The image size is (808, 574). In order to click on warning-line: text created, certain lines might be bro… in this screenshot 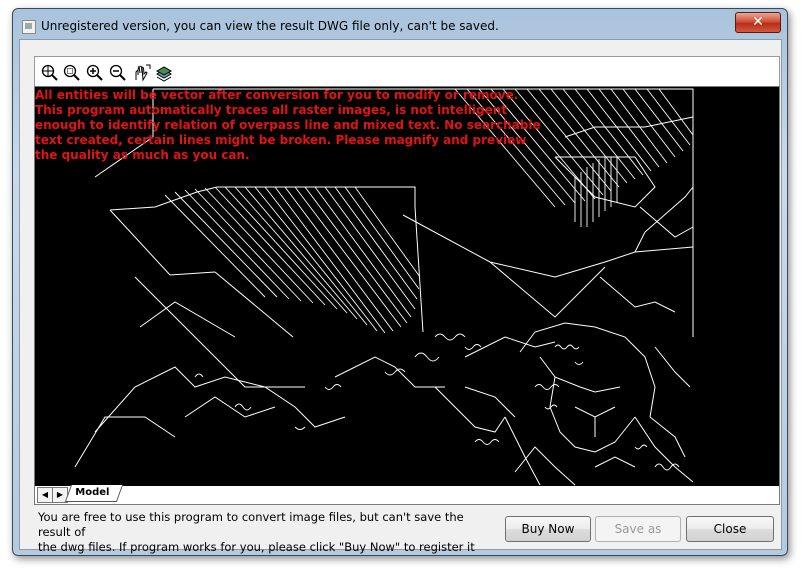, I will do `click(281, 140)`.